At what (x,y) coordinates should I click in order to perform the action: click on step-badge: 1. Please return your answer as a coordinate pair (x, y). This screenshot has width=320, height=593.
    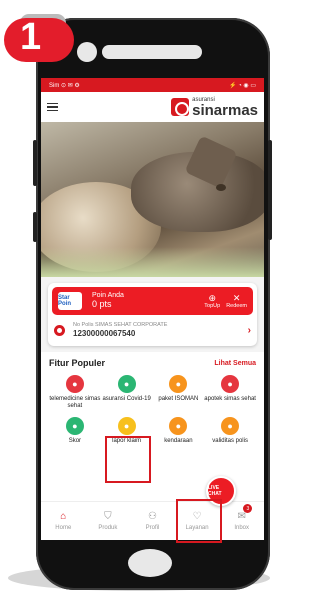
    Looking at the image, I should click on (39, 39).